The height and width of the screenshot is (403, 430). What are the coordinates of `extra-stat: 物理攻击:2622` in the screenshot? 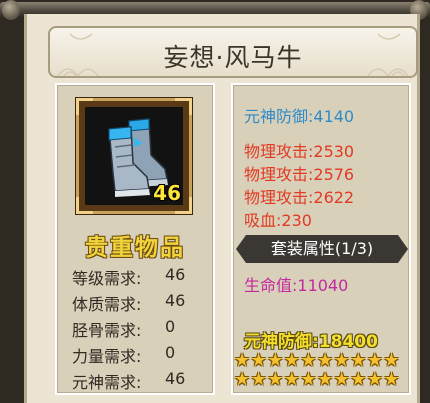 It's located at (299, 197).